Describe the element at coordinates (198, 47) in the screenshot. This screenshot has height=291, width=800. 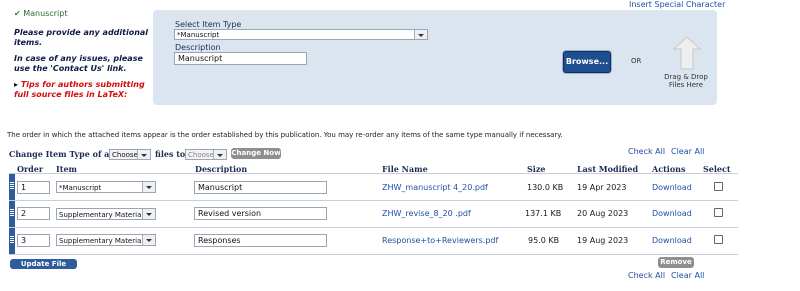
I see `description-label: Description` at that location.